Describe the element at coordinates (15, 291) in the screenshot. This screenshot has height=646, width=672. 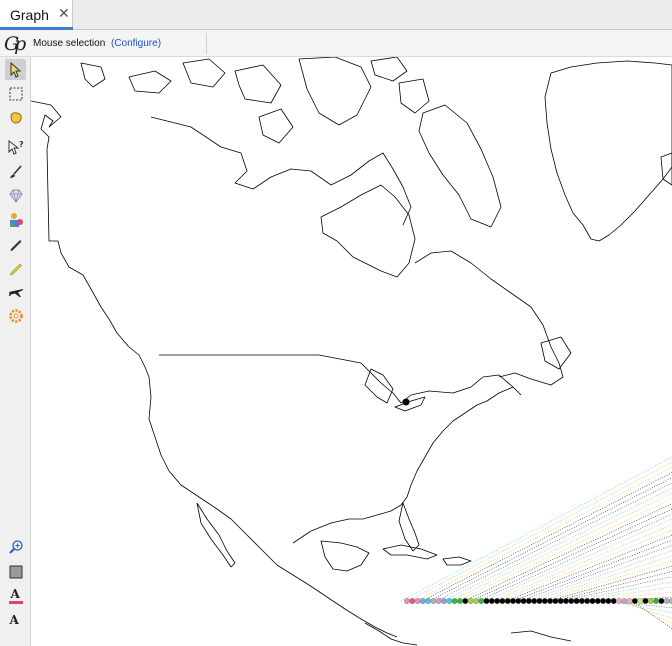
I see `airplane-icon` at that location.